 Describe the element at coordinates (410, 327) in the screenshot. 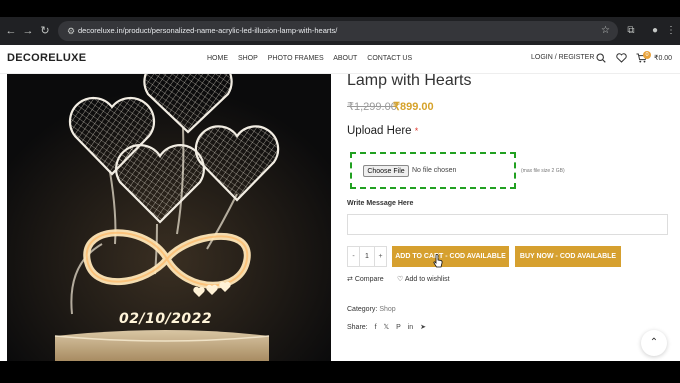

I see `linkedin-icon: in` at that location.